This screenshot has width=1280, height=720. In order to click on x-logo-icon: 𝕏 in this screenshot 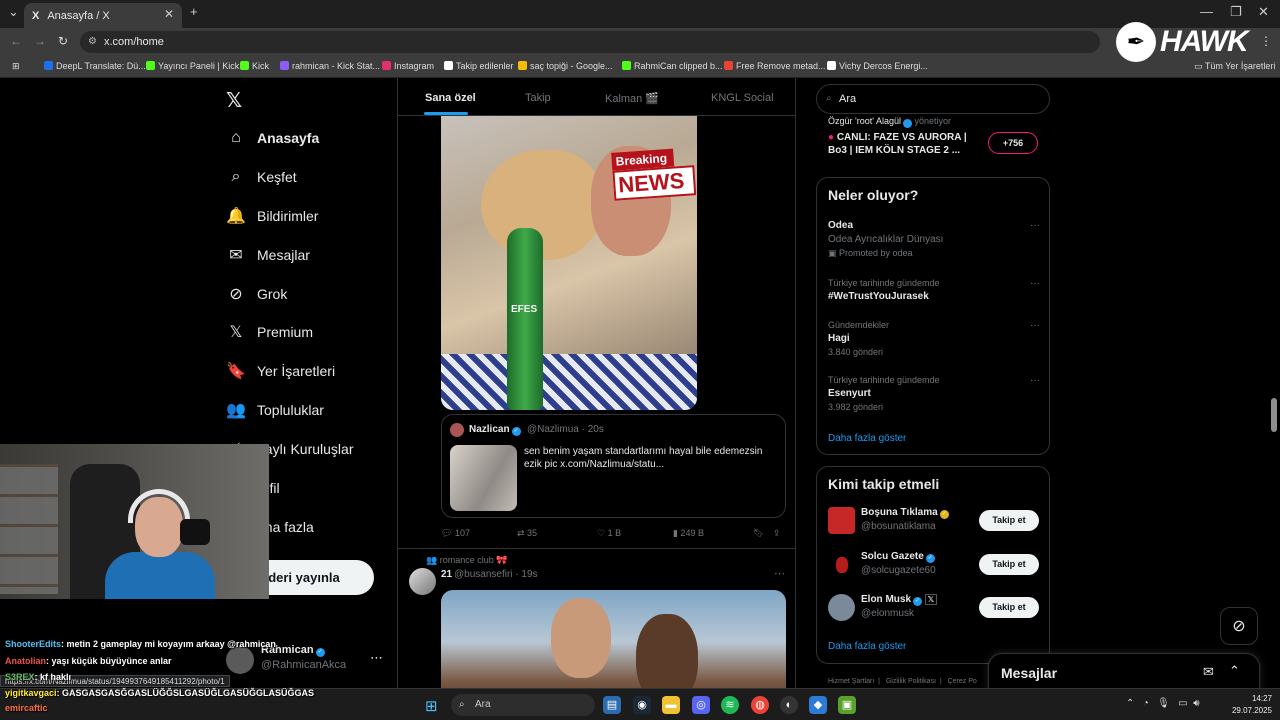, I will do `click(234, 100)`.